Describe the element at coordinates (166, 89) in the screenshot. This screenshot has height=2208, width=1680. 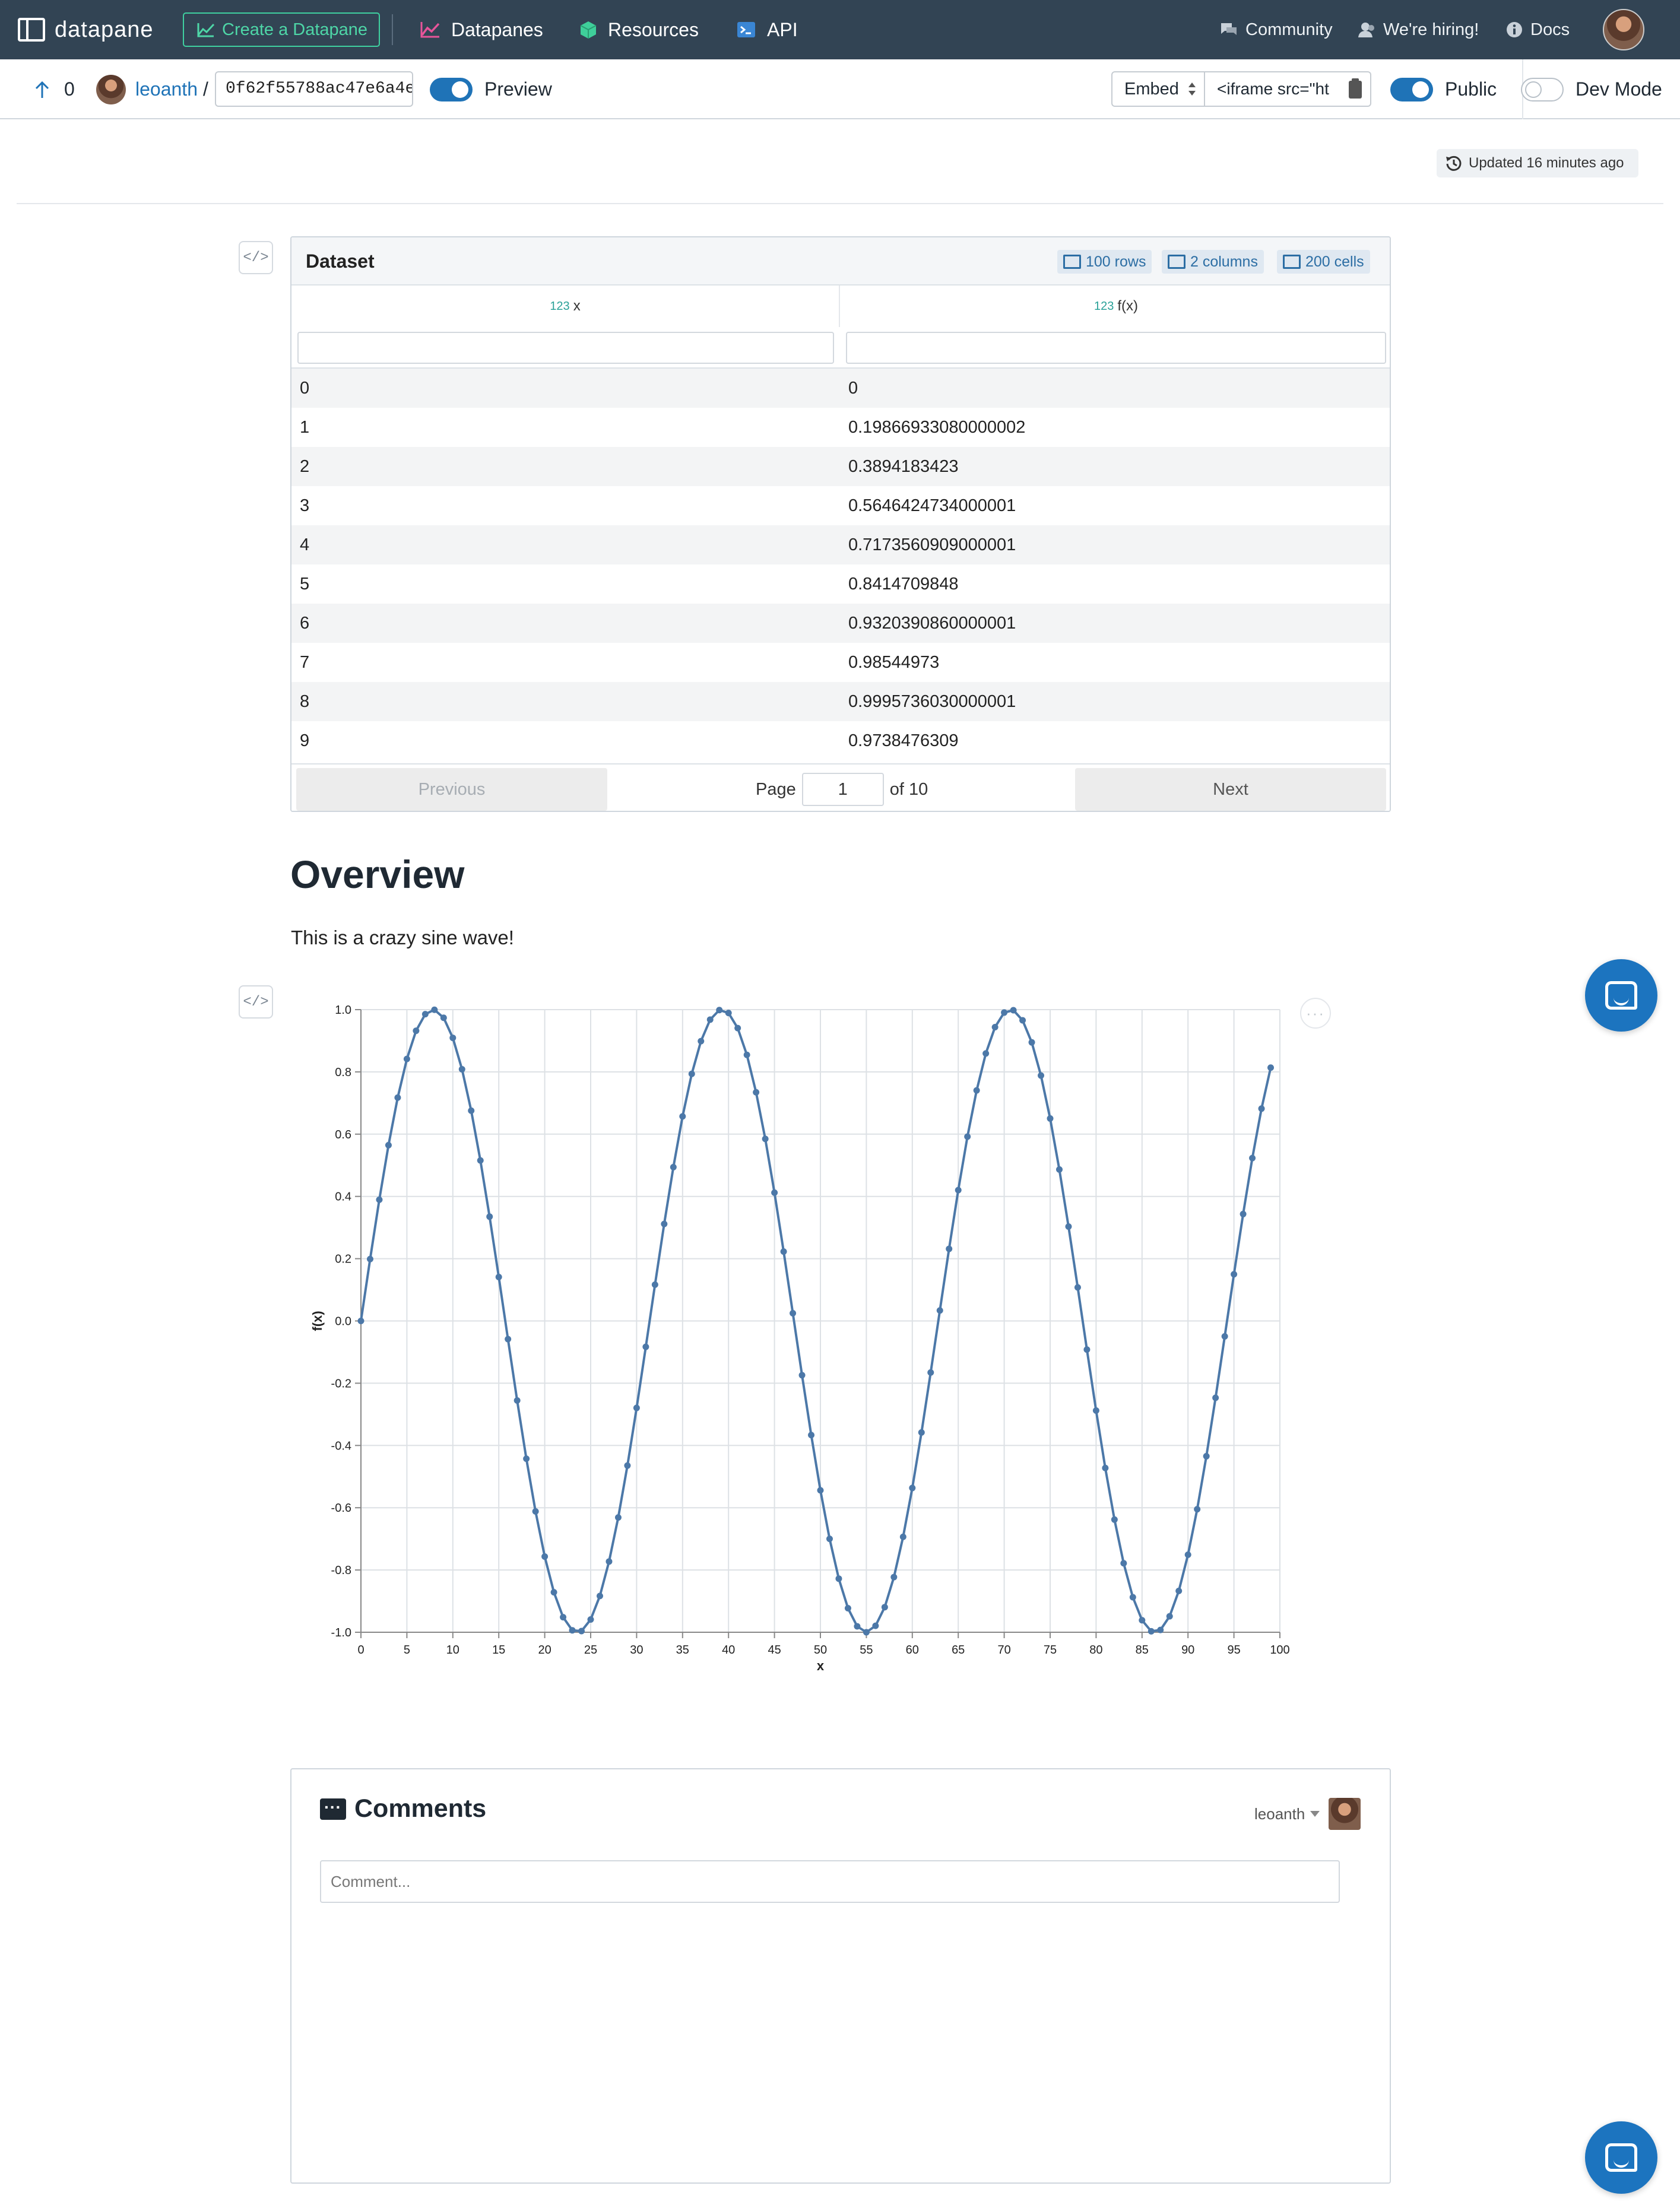
I see `owner-link: leoanth` at that location.